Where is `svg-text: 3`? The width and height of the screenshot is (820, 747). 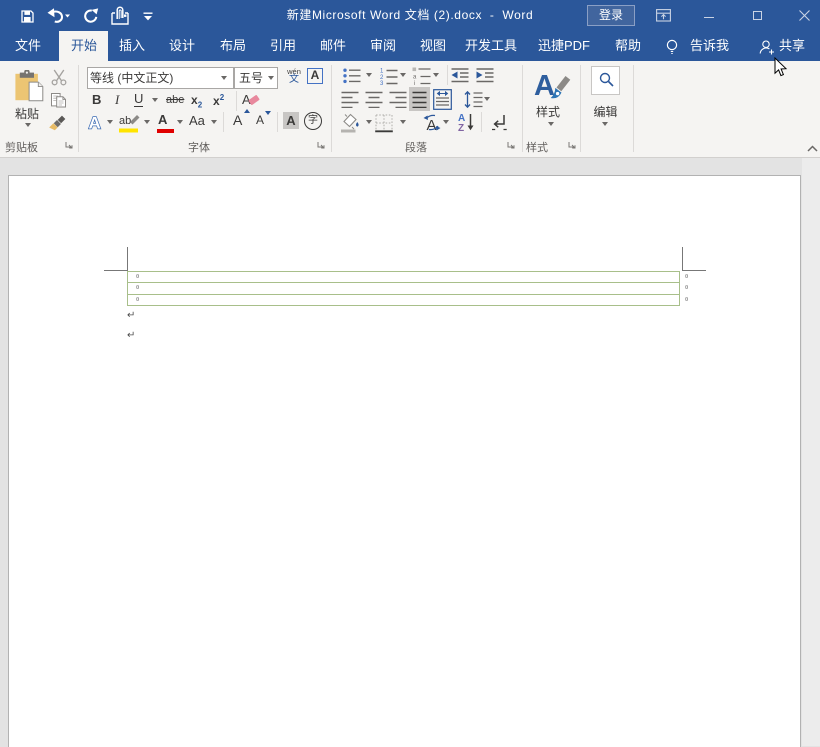 svg-text: 3 is located at coordinates (382, 83).